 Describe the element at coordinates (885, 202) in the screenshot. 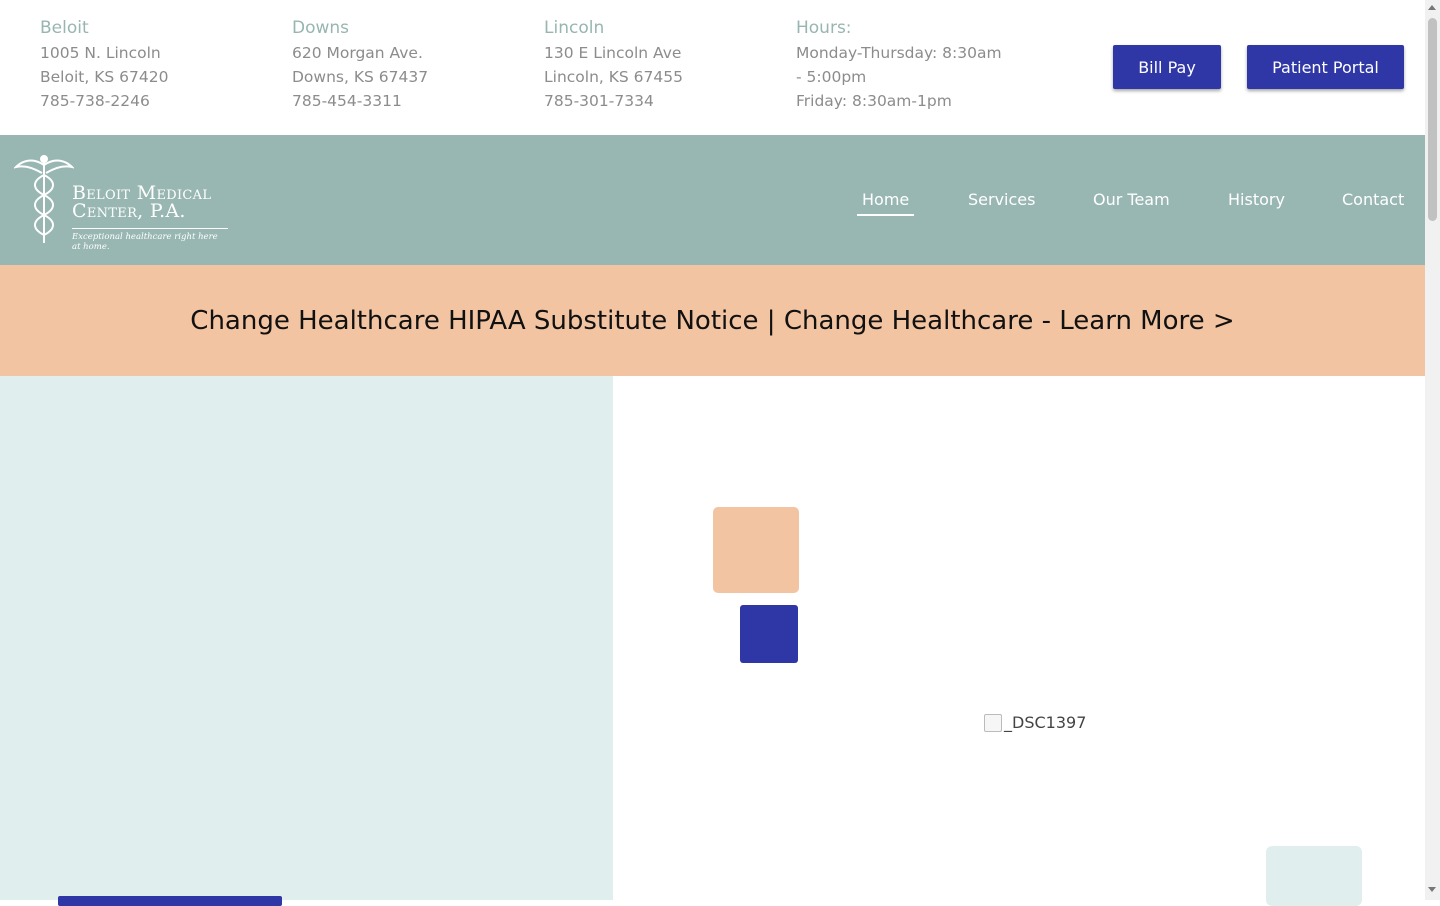

I see `nav-home: Home` at that location.